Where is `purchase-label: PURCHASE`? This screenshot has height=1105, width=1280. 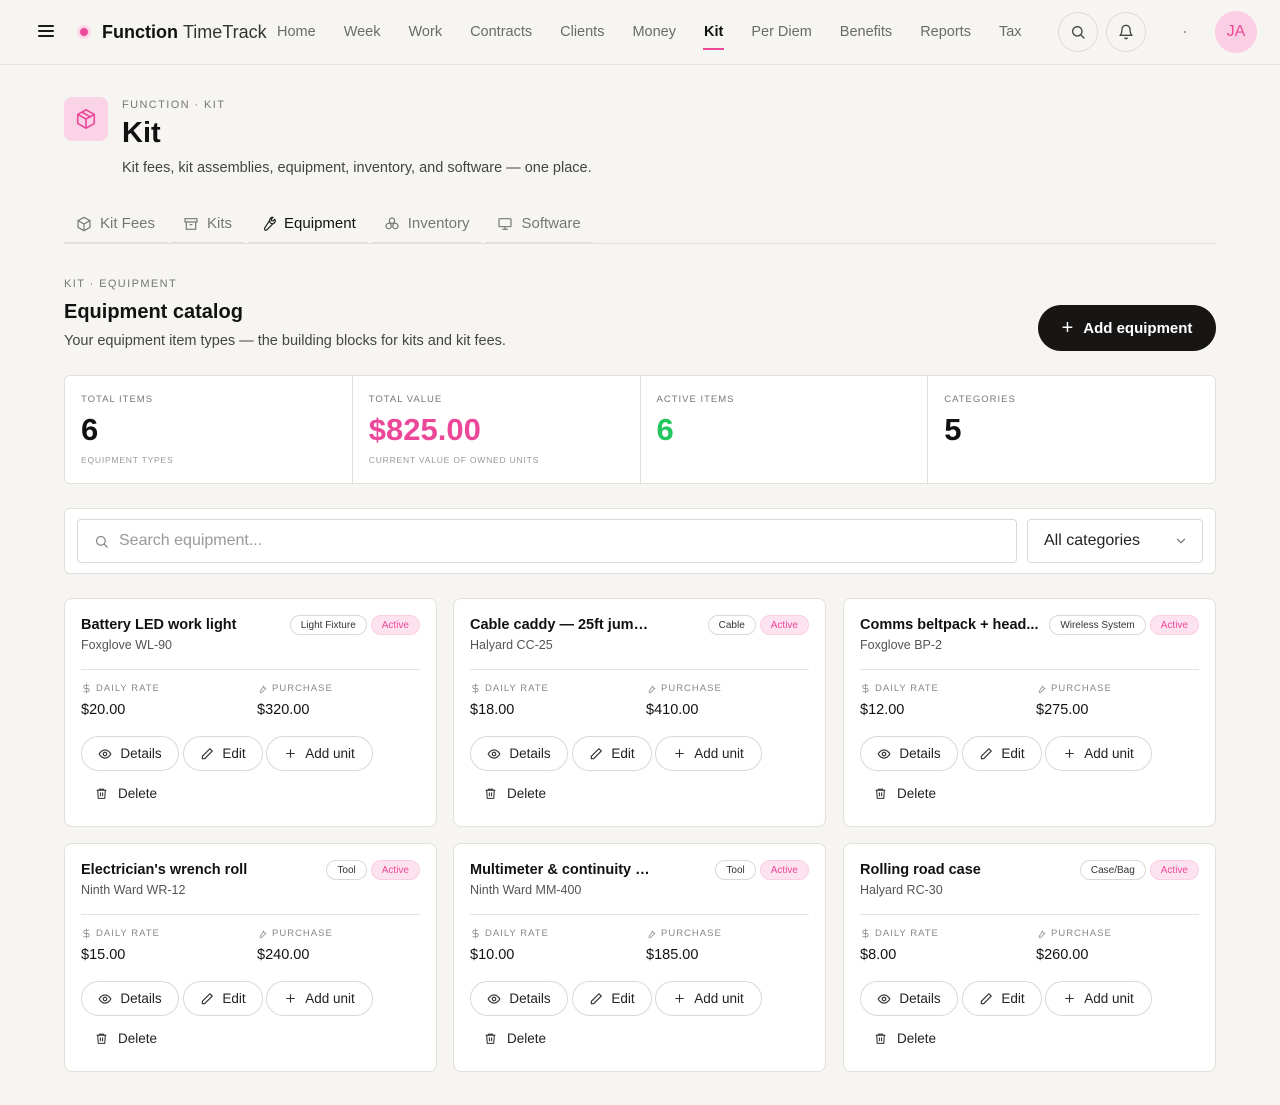
purchase-label: PURCHASE is located at coordinates (1074, 688).